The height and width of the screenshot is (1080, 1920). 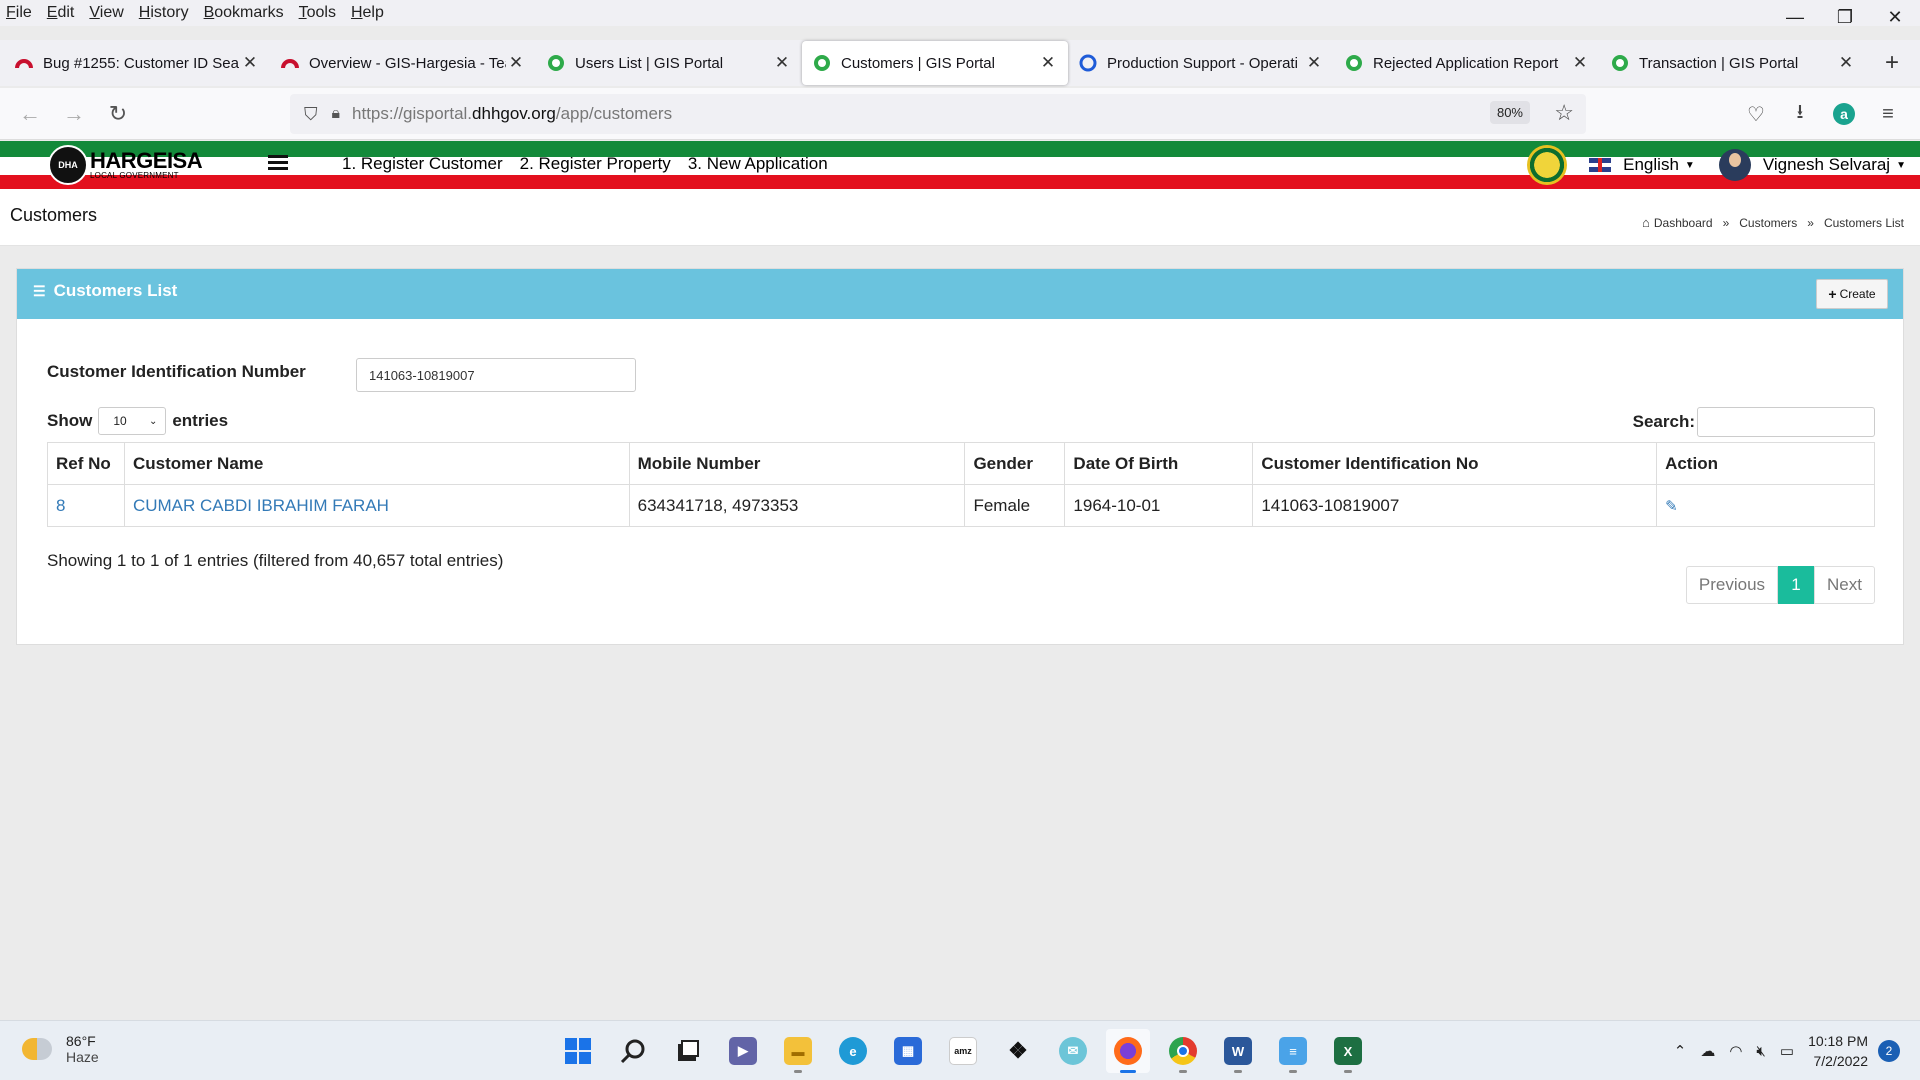 What do you see at coordinates (1892, 63) in the screenshot?
I see `new-tab-icon: +` at bounding box center [1892, 63].